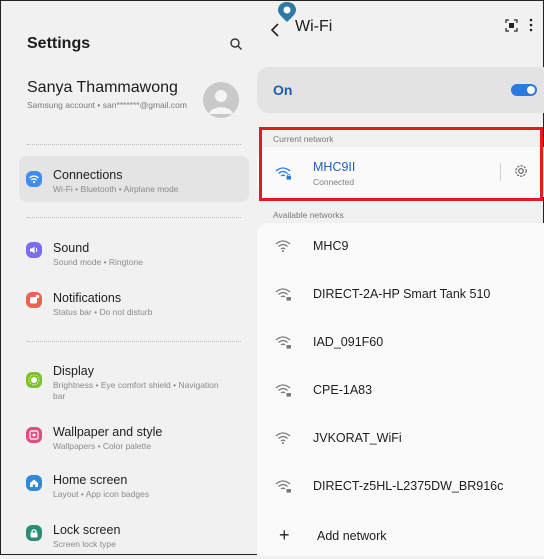 This screenshot has height=559, width=544. Describe the element at coordinates (400, 342) in the screenshot. I see `network-row: IAD_091F60` at that location.